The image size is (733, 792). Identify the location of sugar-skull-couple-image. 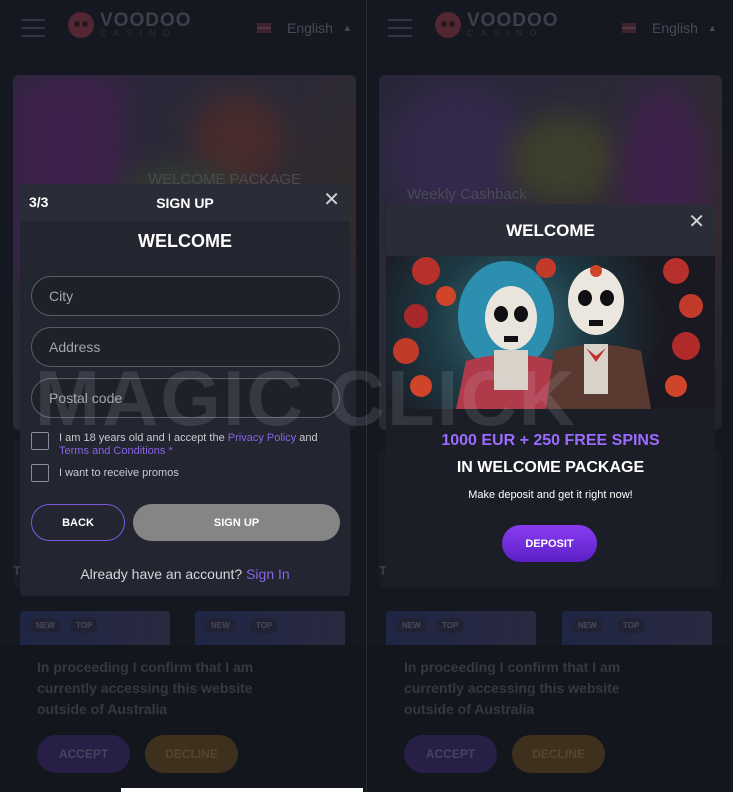
(550, 332).